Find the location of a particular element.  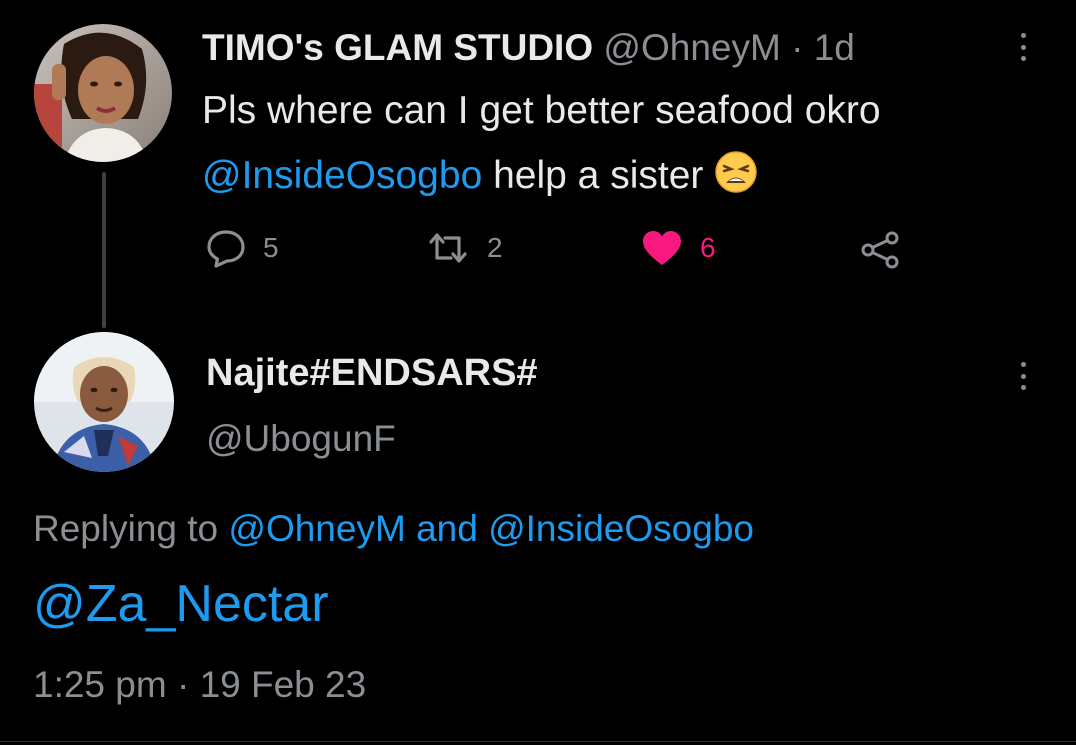

reply-author-handle: @UbogunF is located at coordinates (301, 439).